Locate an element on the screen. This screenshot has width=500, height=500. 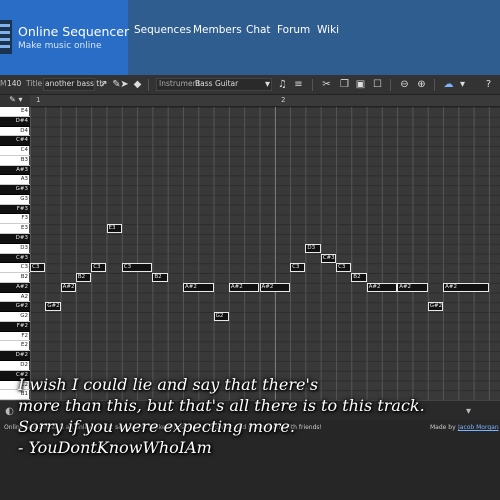
piano-key: A3 is located at coordinates (15, 180).